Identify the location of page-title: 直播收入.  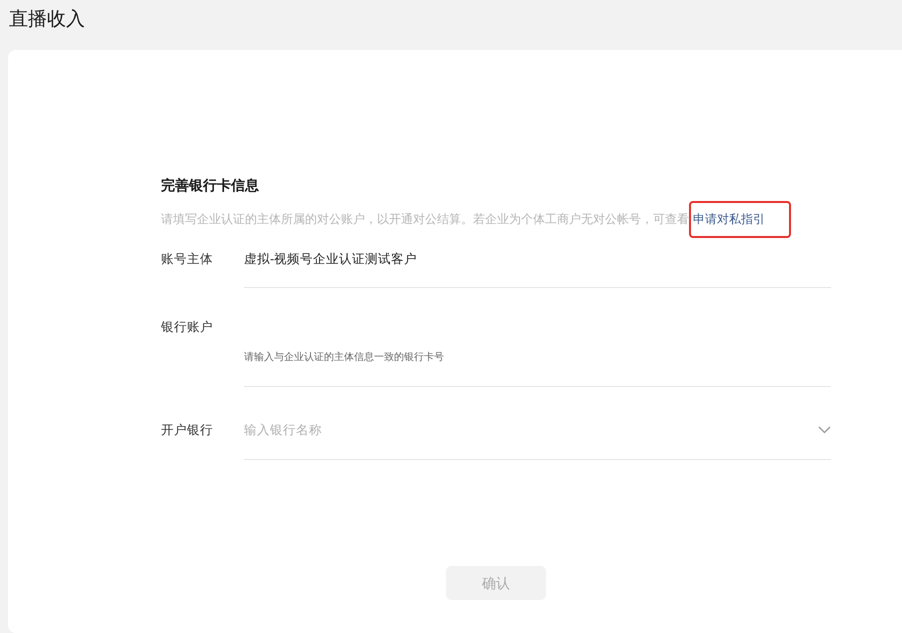
(46, 20).